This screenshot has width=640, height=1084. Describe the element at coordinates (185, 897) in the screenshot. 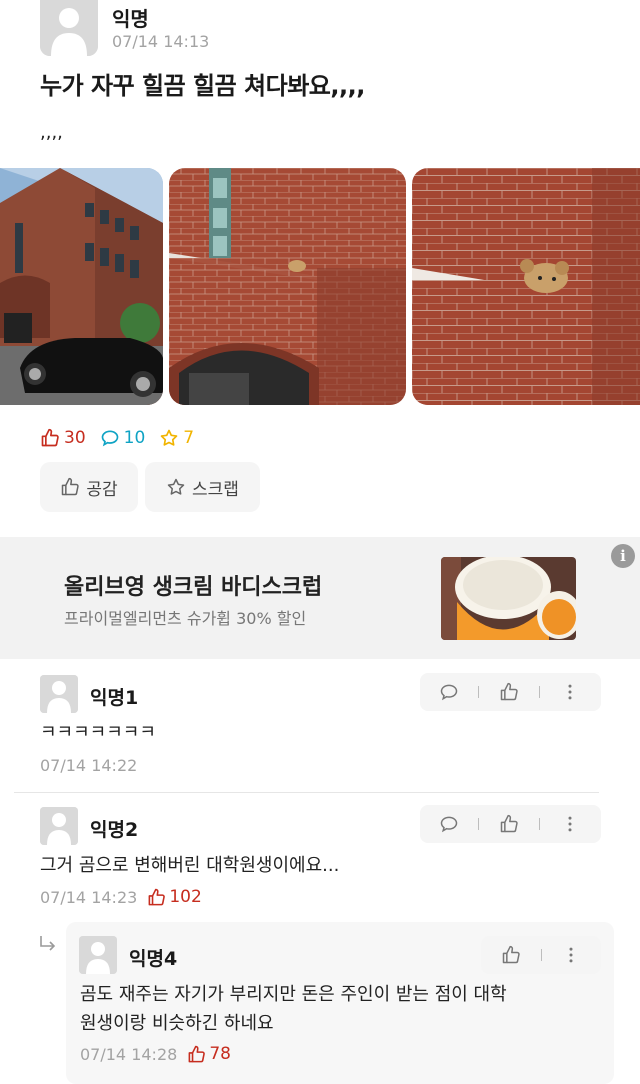

I see `like-count: 102` at that location.